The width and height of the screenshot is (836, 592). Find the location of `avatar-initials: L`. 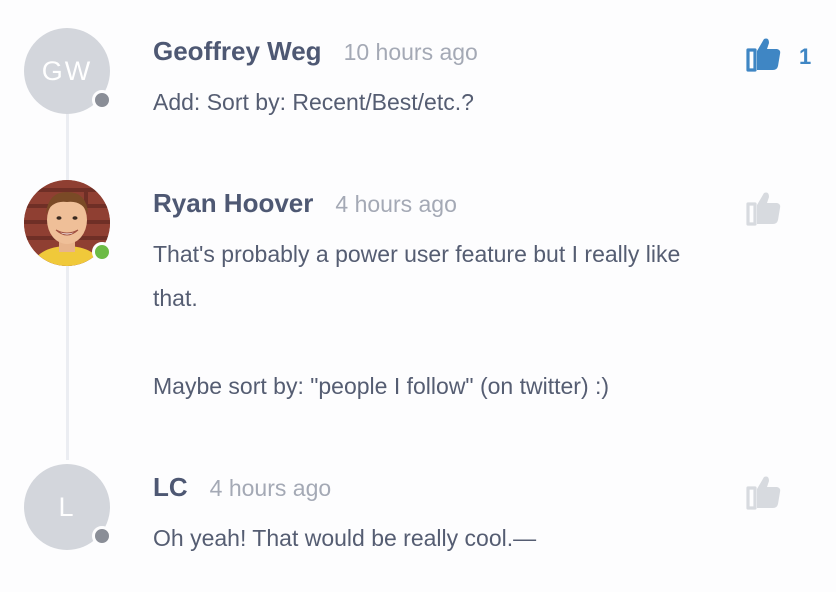

avatar-initials: L is located at coordinates (67, 506).